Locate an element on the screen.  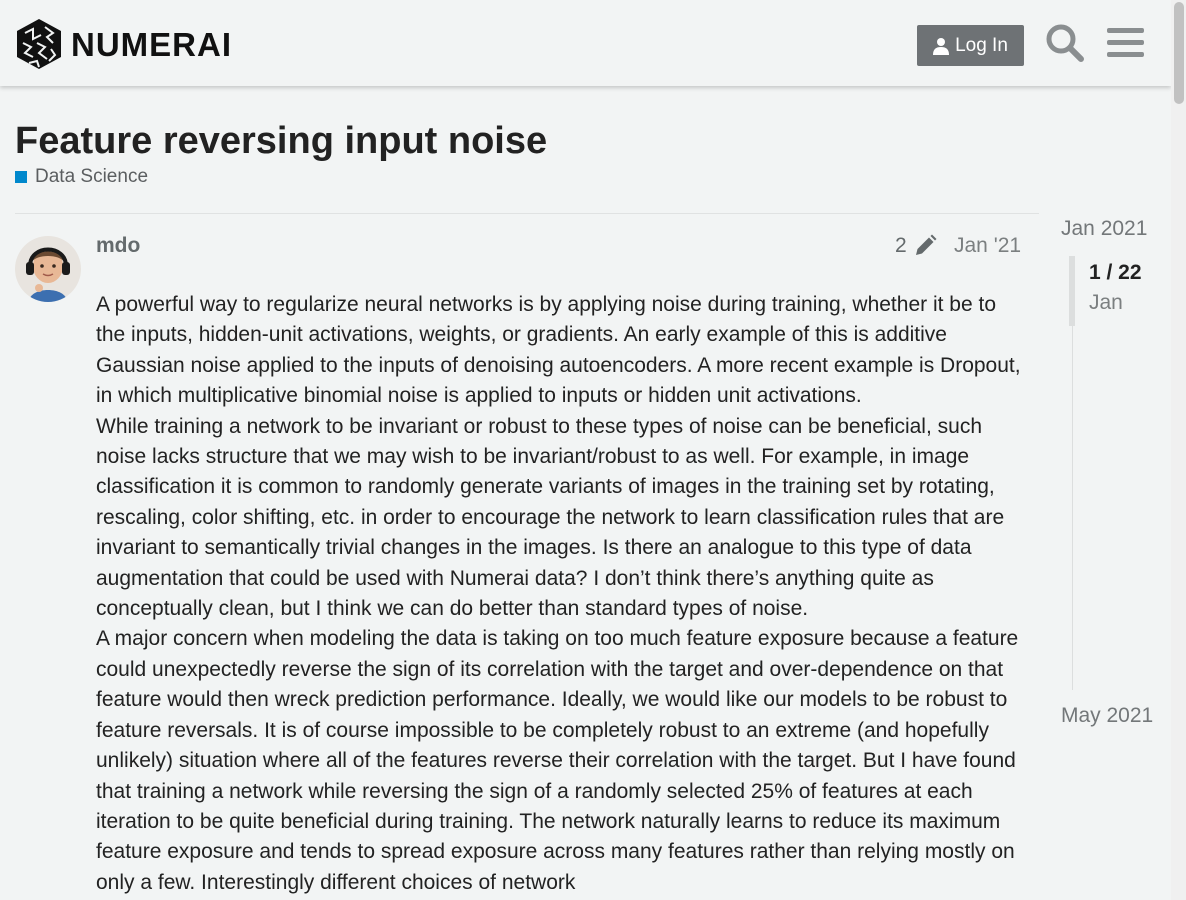
timeline-current-month: Jan is located at coordinates (1106, 302).